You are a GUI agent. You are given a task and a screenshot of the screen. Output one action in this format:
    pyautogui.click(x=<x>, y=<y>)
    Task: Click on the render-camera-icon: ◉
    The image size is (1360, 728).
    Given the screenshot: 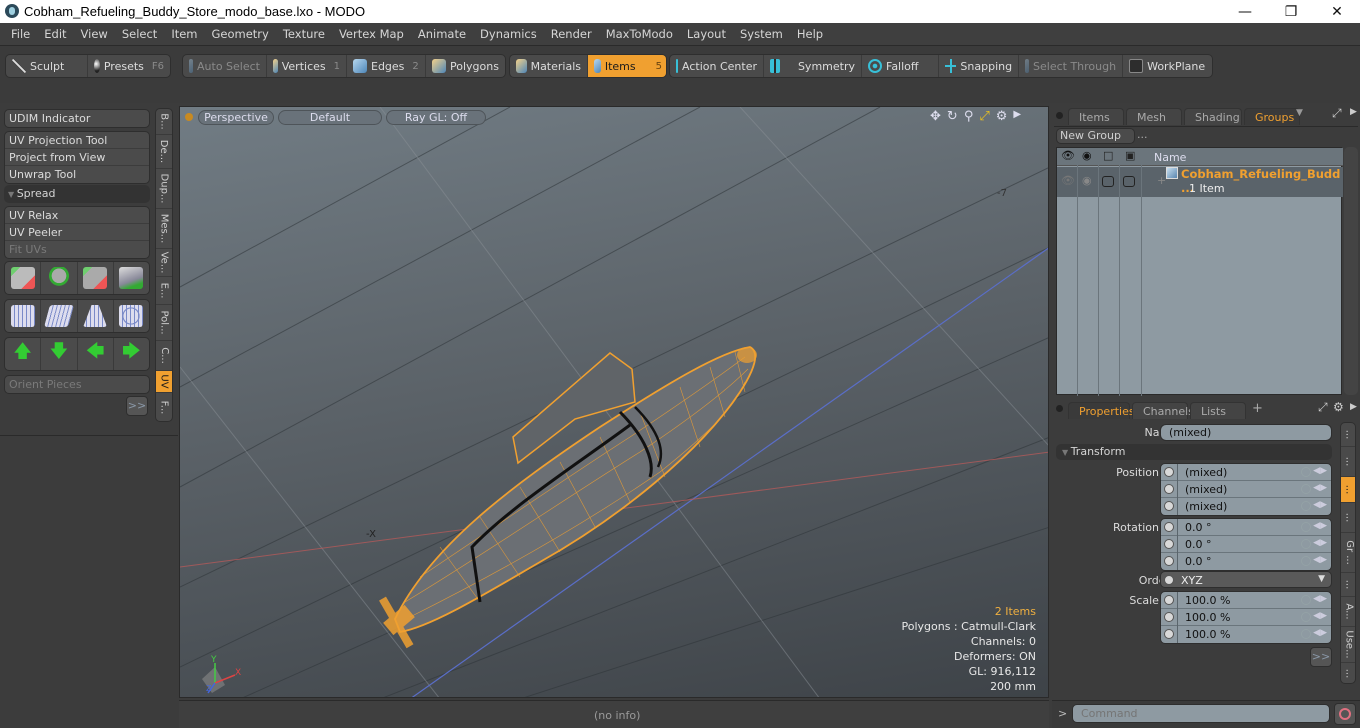 What is the action you would take?
    pyautogui.click(x=1087, y=155)
    